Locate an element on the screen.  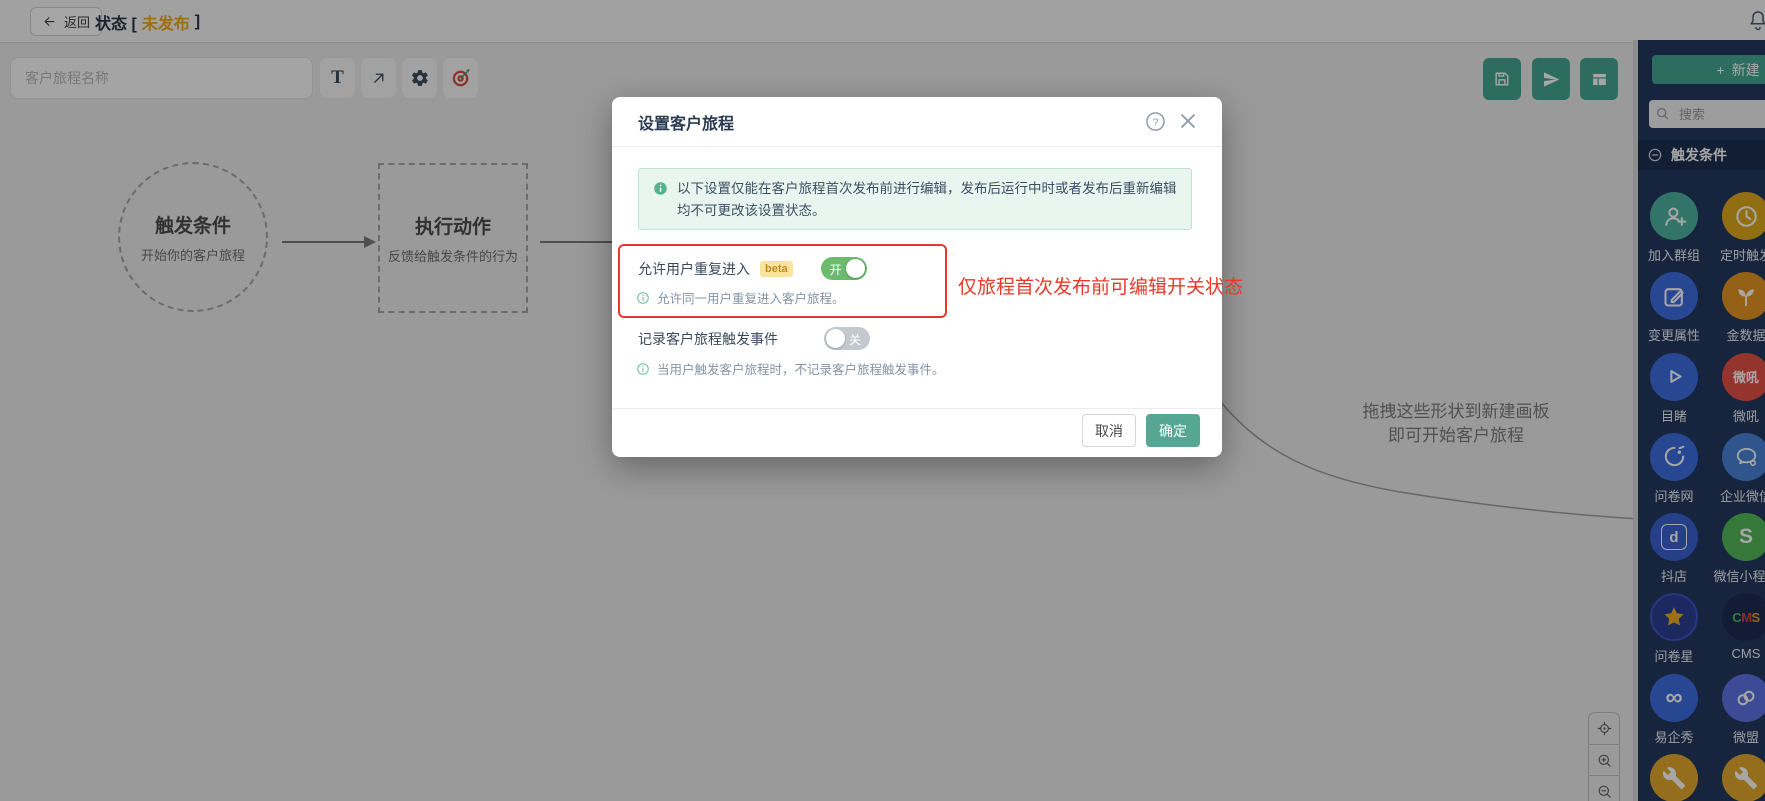
toggle-knob is located at coordinates (835, 338).